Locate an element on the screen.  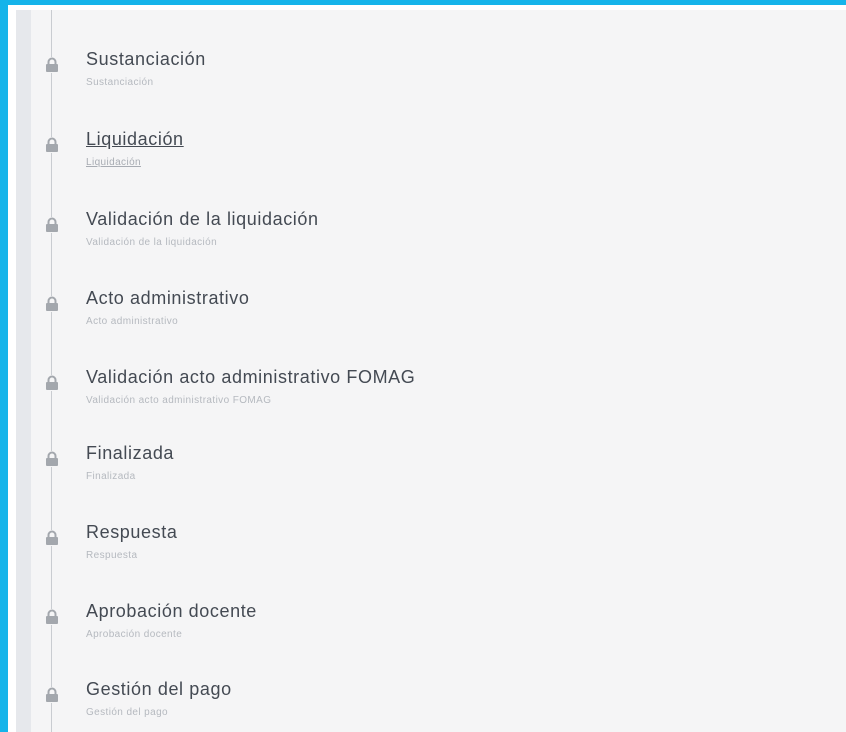
step-subtitle: Gestión del pago is located at coordinates (127, 712).